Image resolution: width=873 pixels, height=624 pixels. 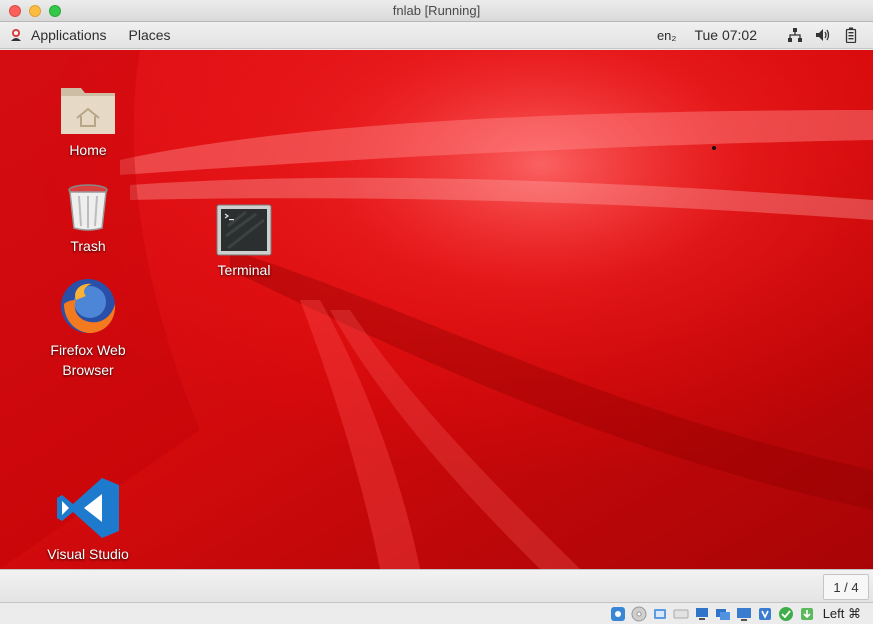 I want to click on minimize-window-button, so click(x=35, y=11).